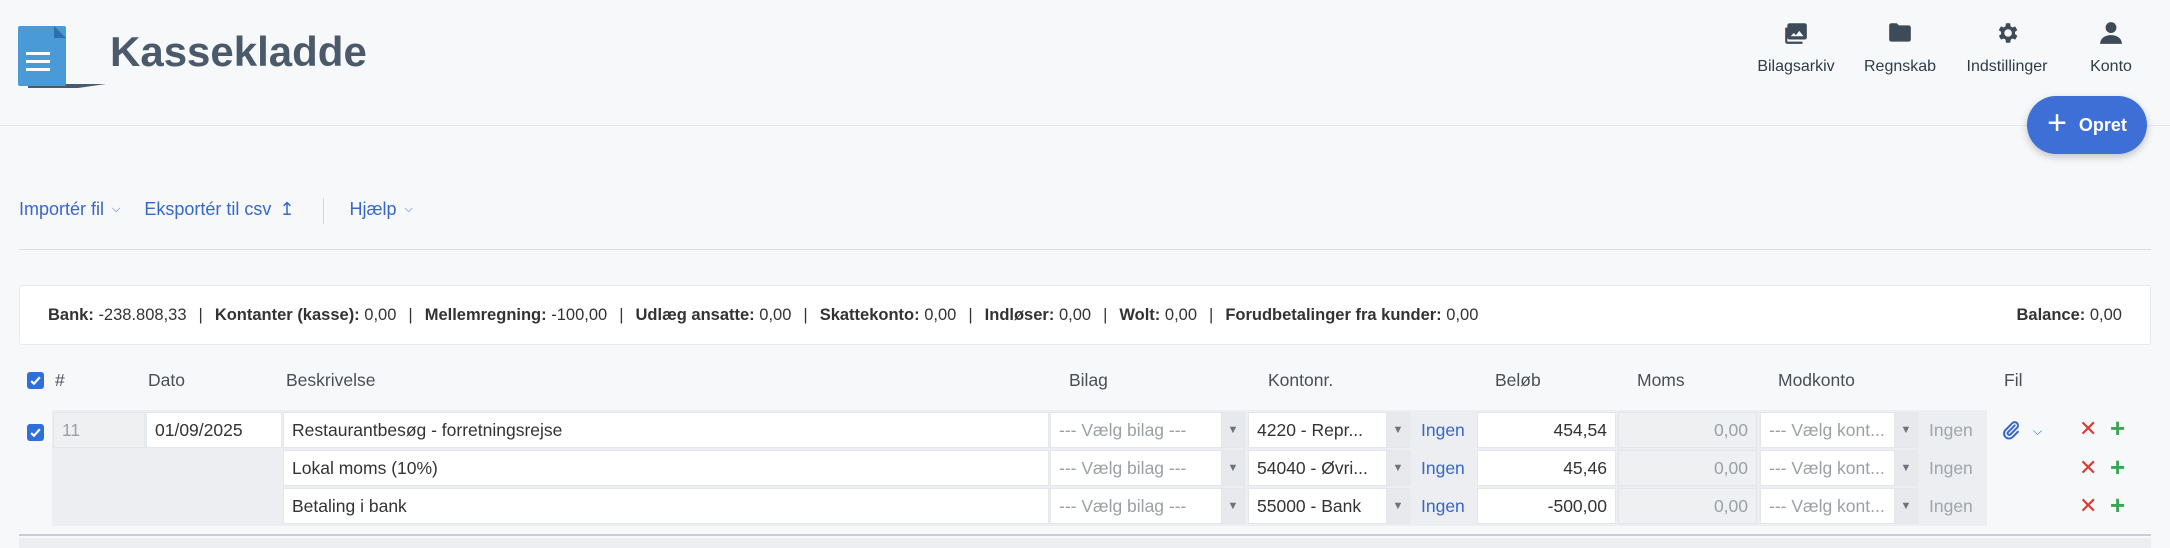 Image resolution: width=2170 pixels, height=548 pixels. Describe the element at coordinates (1796, 66) in the screenshot. I see `nav-bilagsarkiv-label: Bilagsarkiv` at that location.